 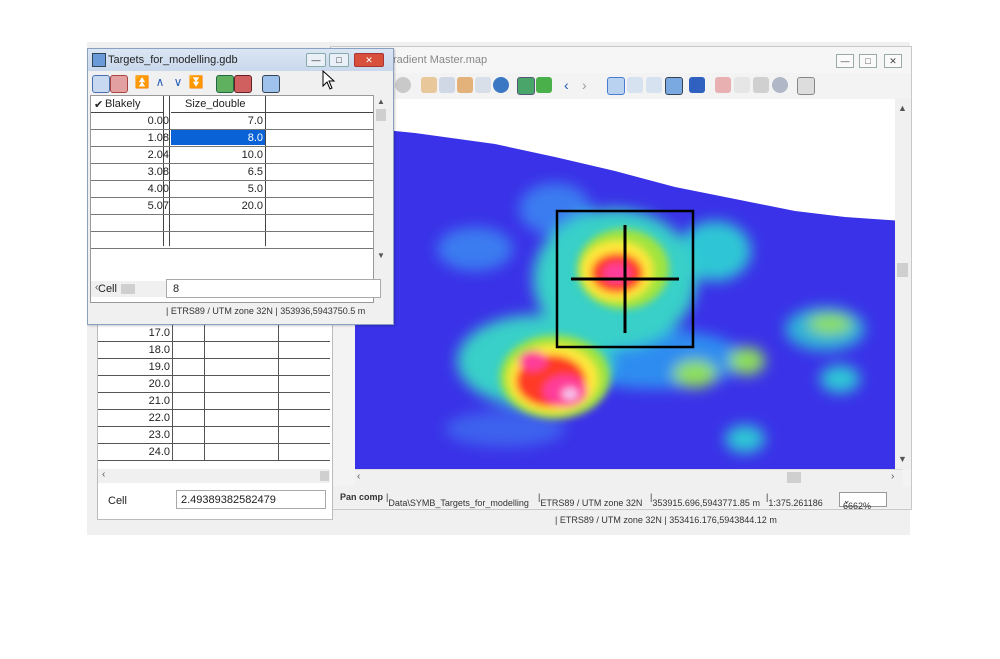 I want to click on hand-pan-icon, so click(x=429, y=85).